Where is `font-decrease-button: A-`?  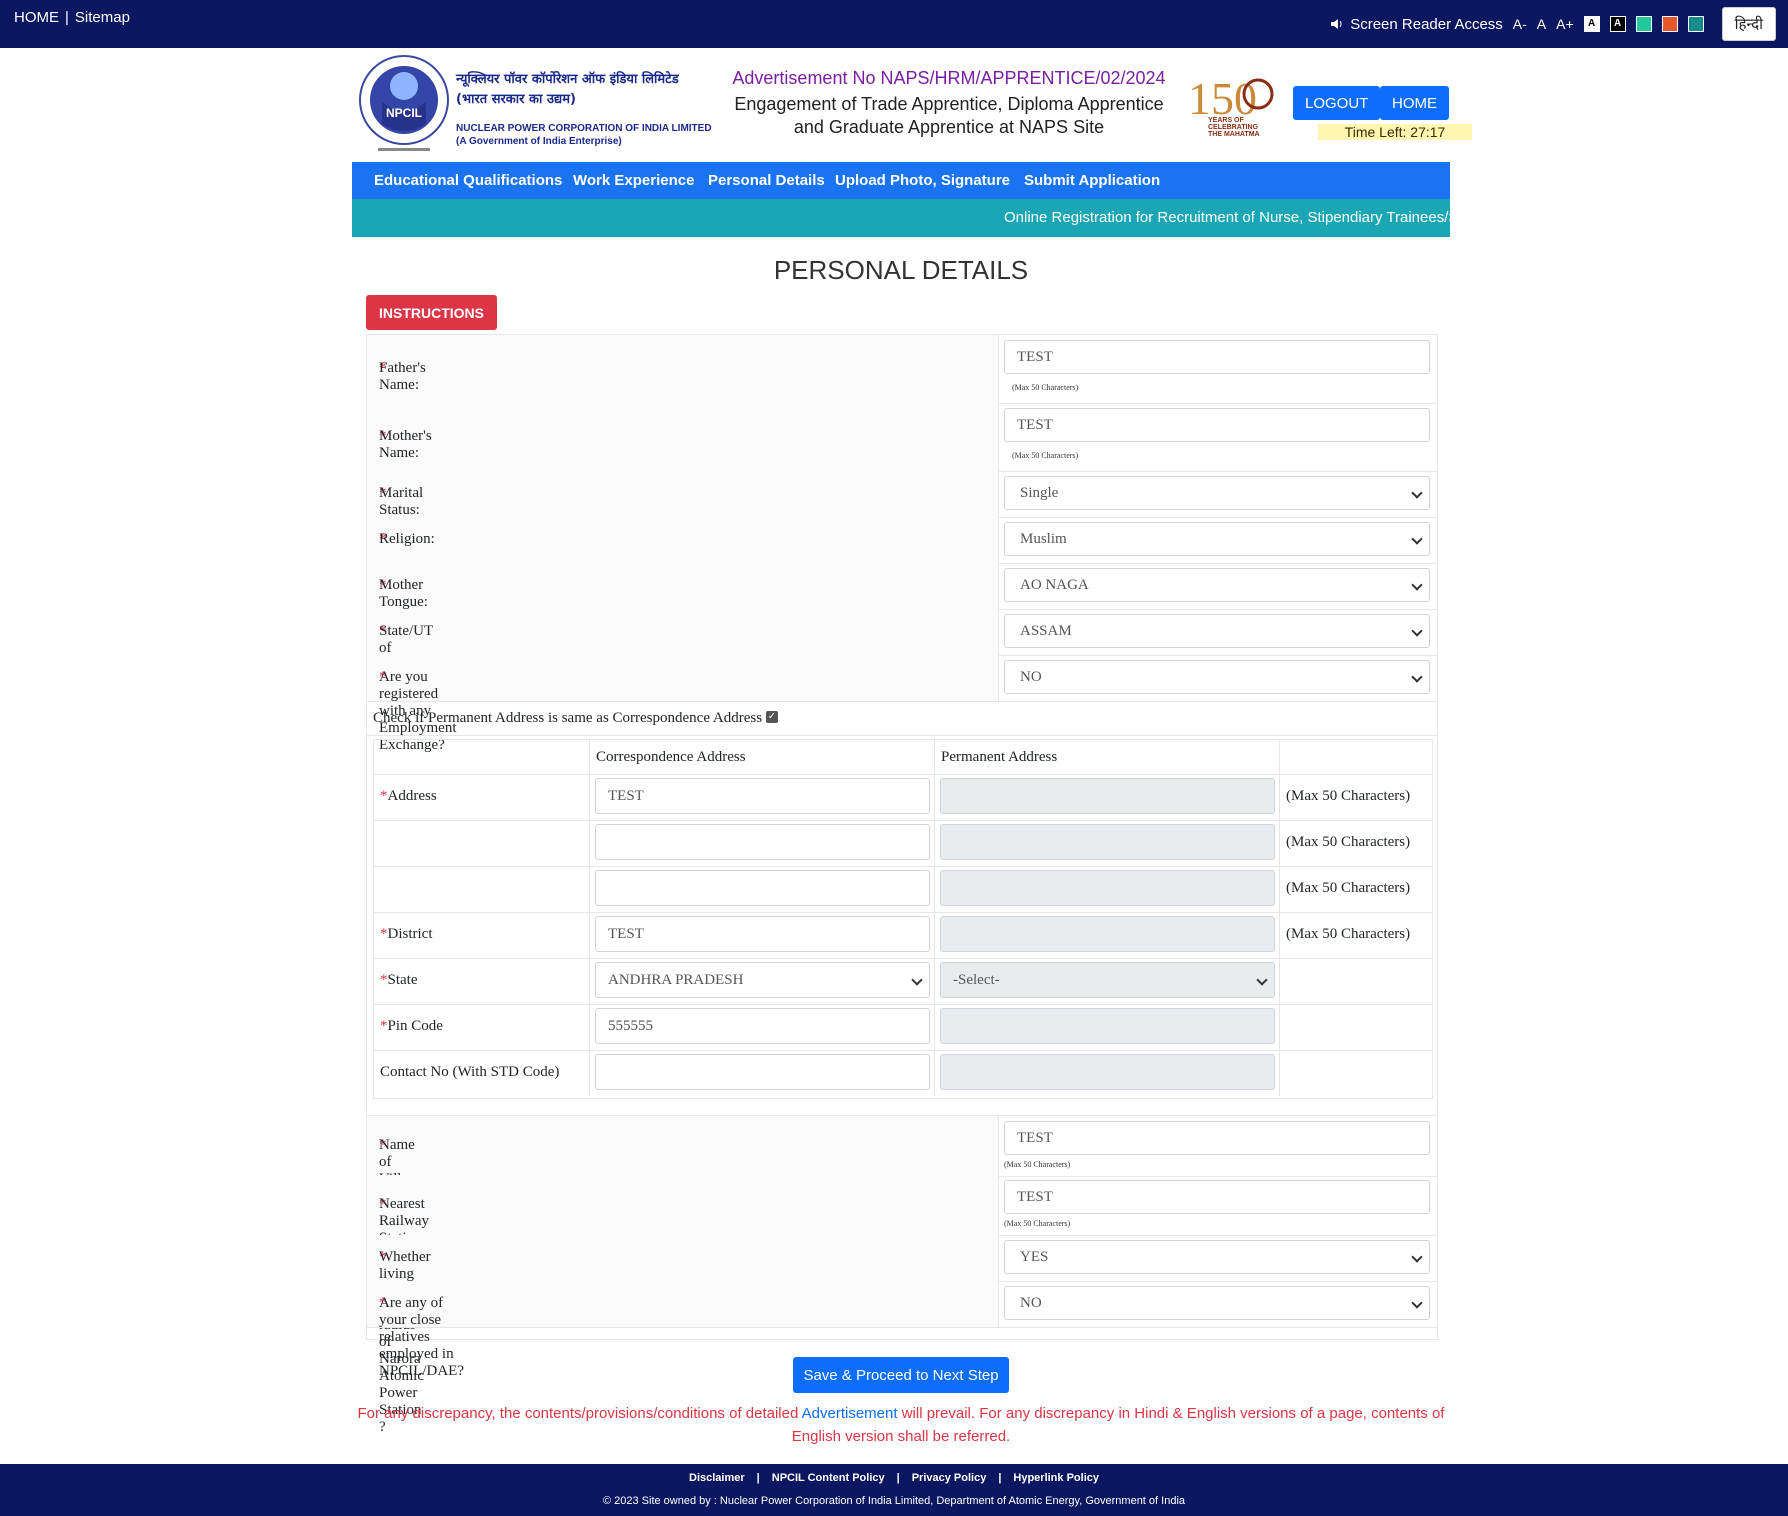 font-decrease-button: A- is located at coordinates (1520, 24).